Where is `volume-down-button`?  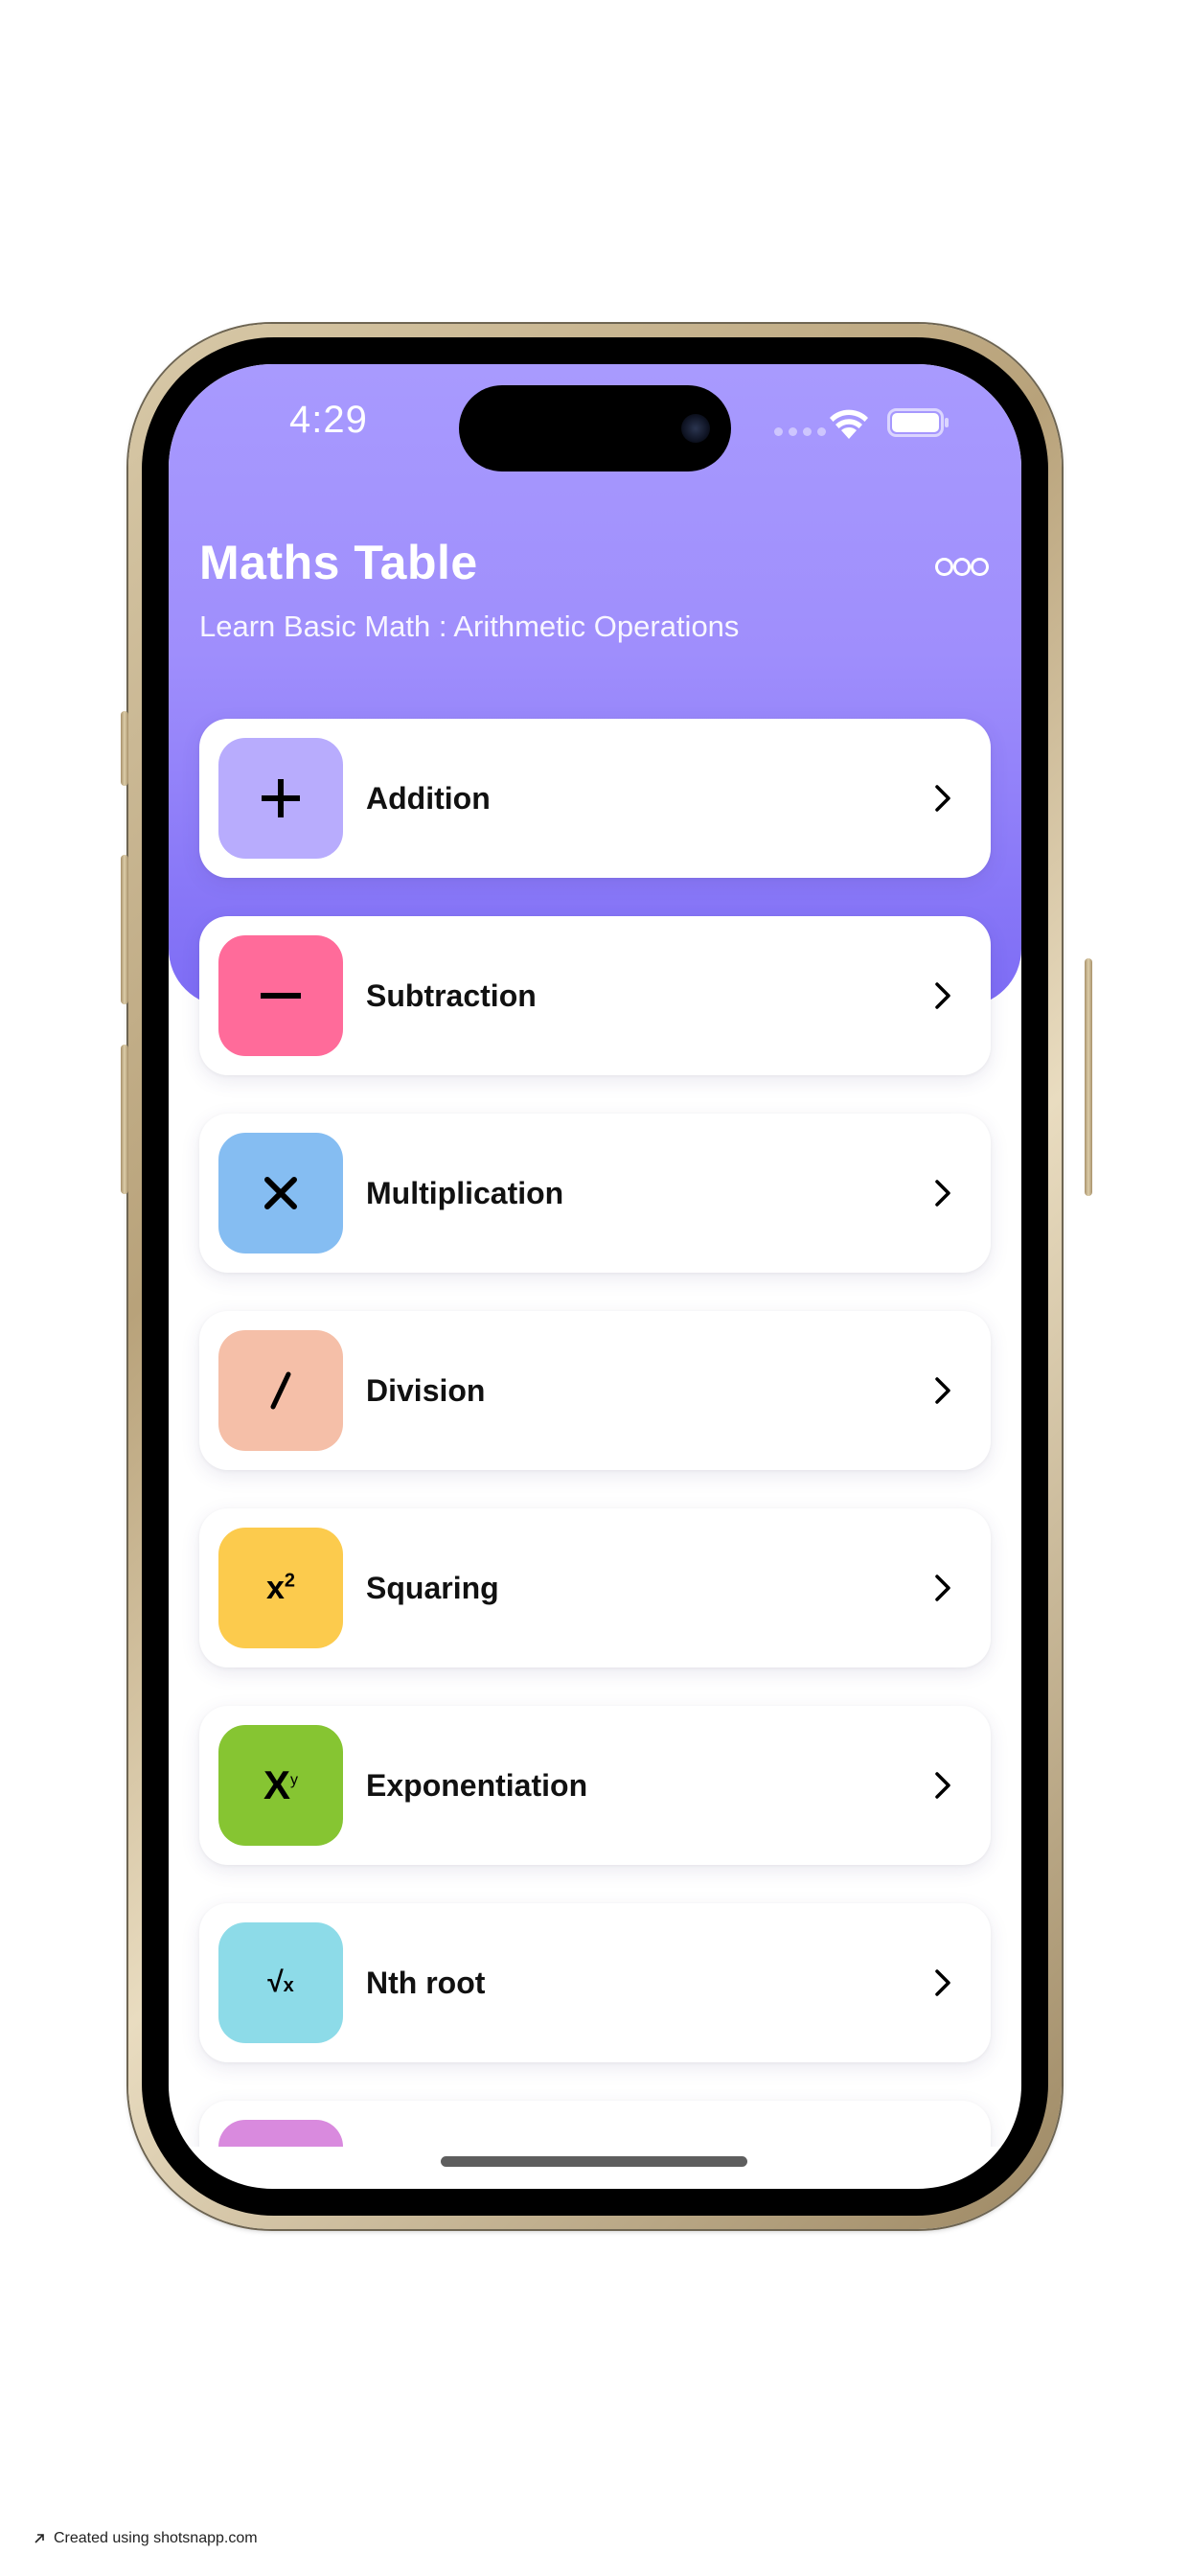 volume-down-button is located at coordinates (125, 1119).